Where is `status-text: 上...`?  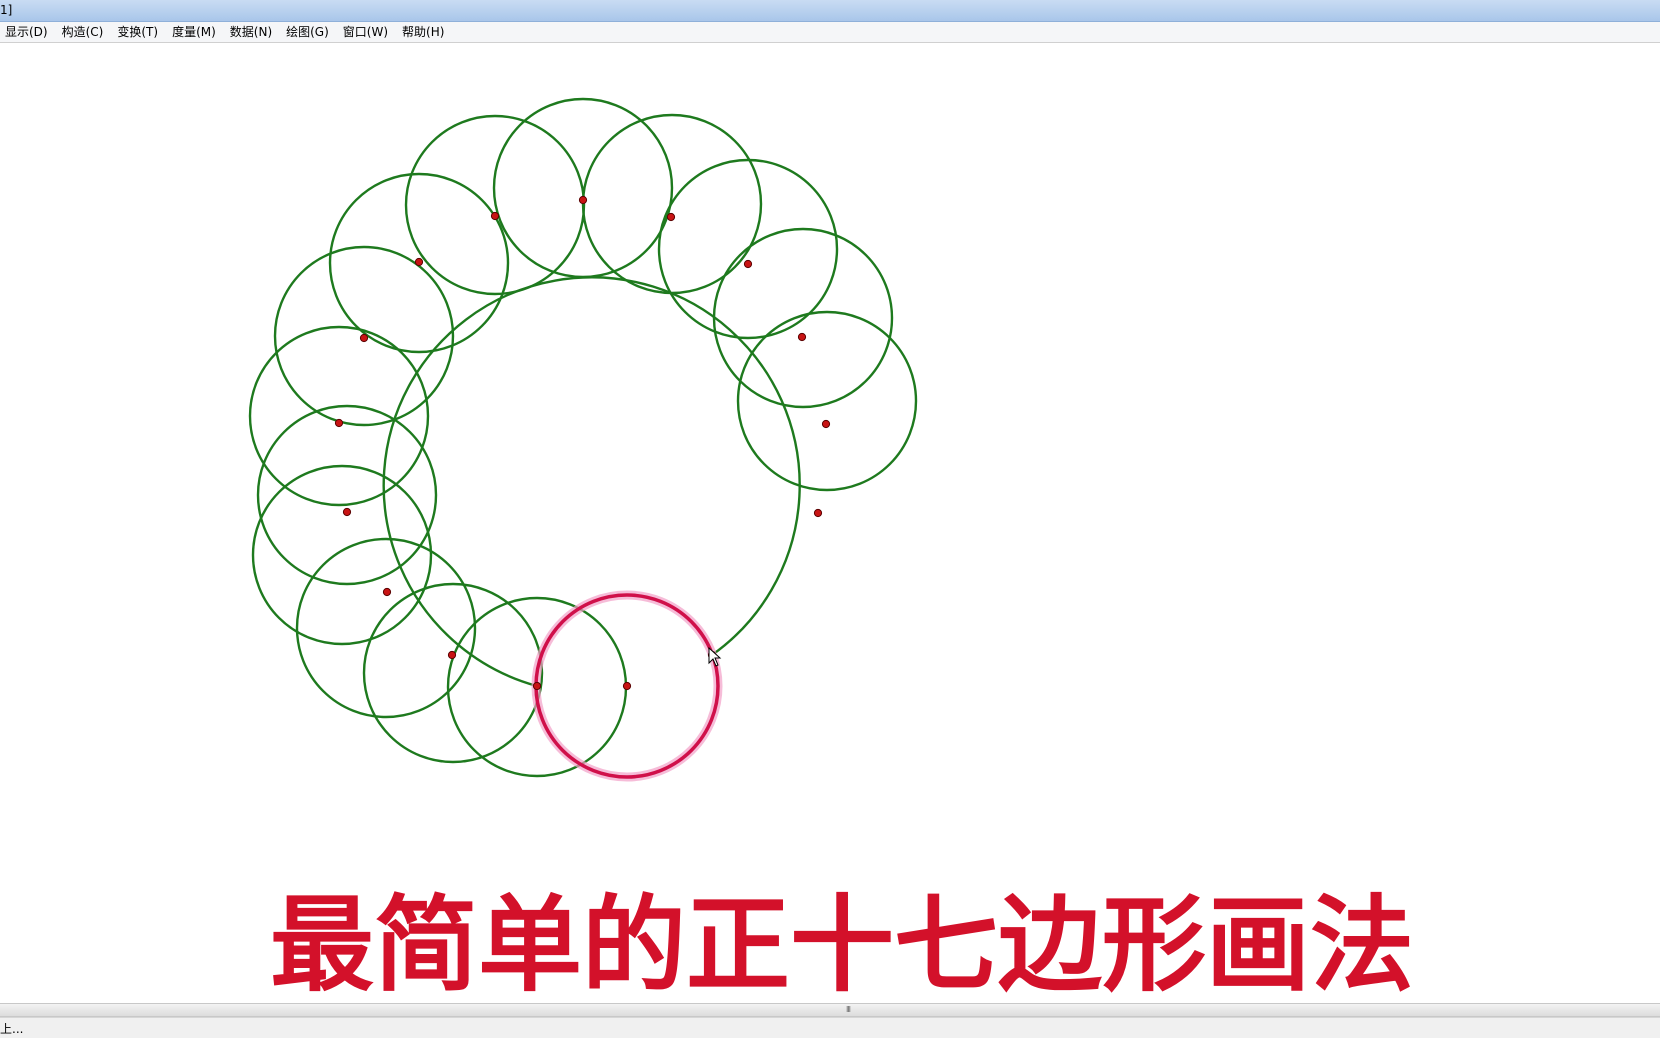 status-text: 上... is located at coordinates (12, 1029).